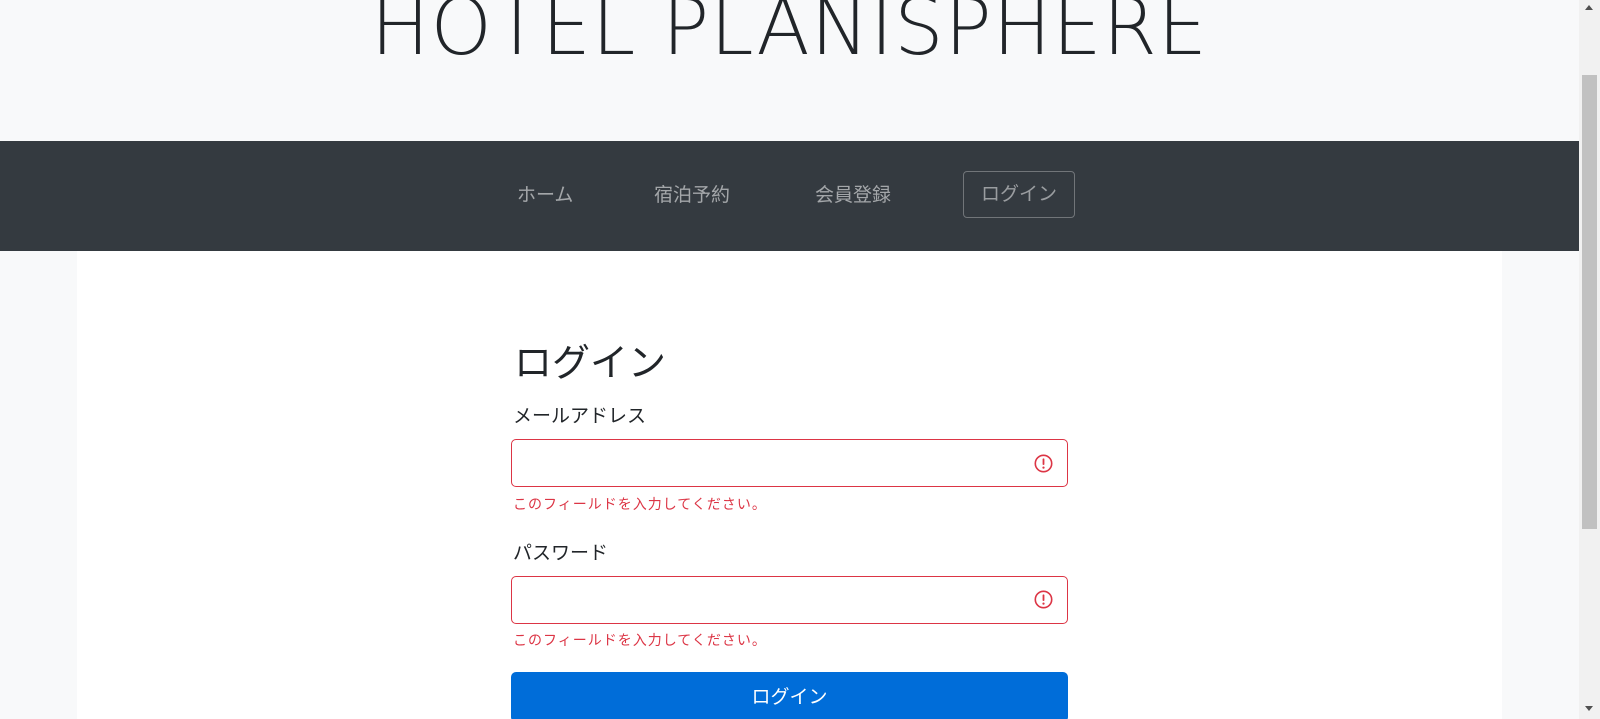 The width and height of the screenshot is (1600, 719). What do you see at coordinates (789, 36) in the screenshot?
I see `site-title: HOTEL PLANISPHERE` at bounding box center [789, 36].